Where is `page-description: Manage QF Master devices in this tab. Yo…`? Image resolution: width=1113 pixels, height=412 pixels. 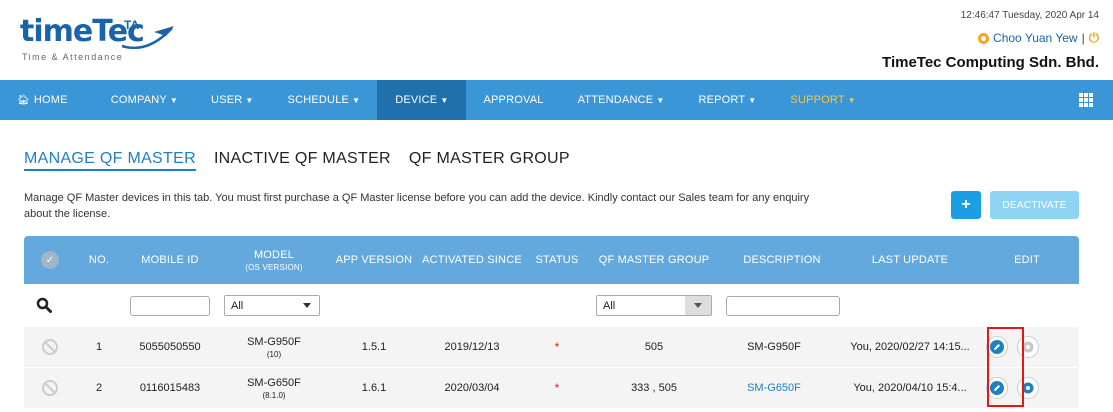 page-description: Manage QF Master devices in this tab. Yo… is located at coordinates (417, 206).